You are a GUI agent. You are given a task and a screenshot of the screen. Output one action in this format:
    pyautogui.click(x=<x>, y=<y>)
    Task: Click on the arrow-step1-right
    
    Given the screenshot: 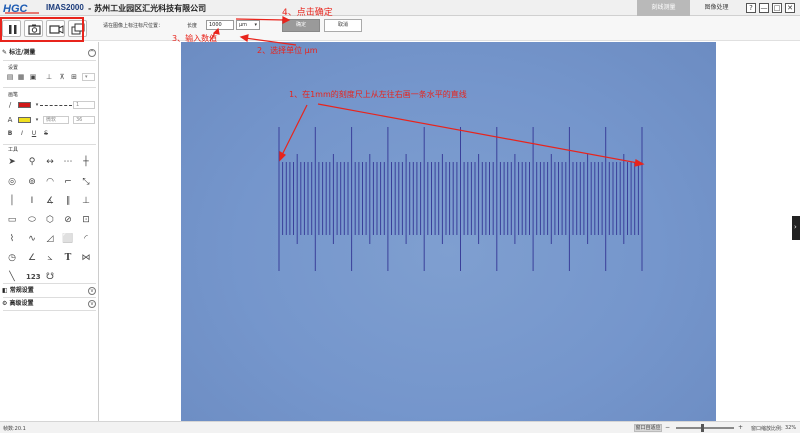 What is the action you would take?
    pyautogui.click(x=478, y=133)
    